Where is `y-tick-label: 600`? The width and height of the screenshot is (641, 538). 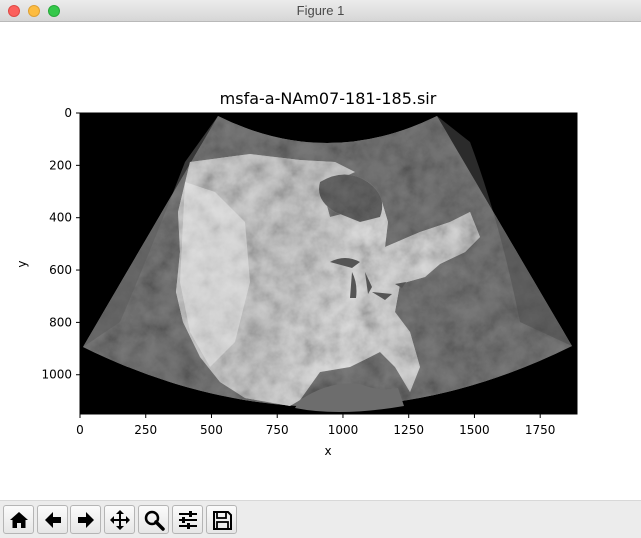
y-tick-label: 600 is located at coordinates (60, 270).